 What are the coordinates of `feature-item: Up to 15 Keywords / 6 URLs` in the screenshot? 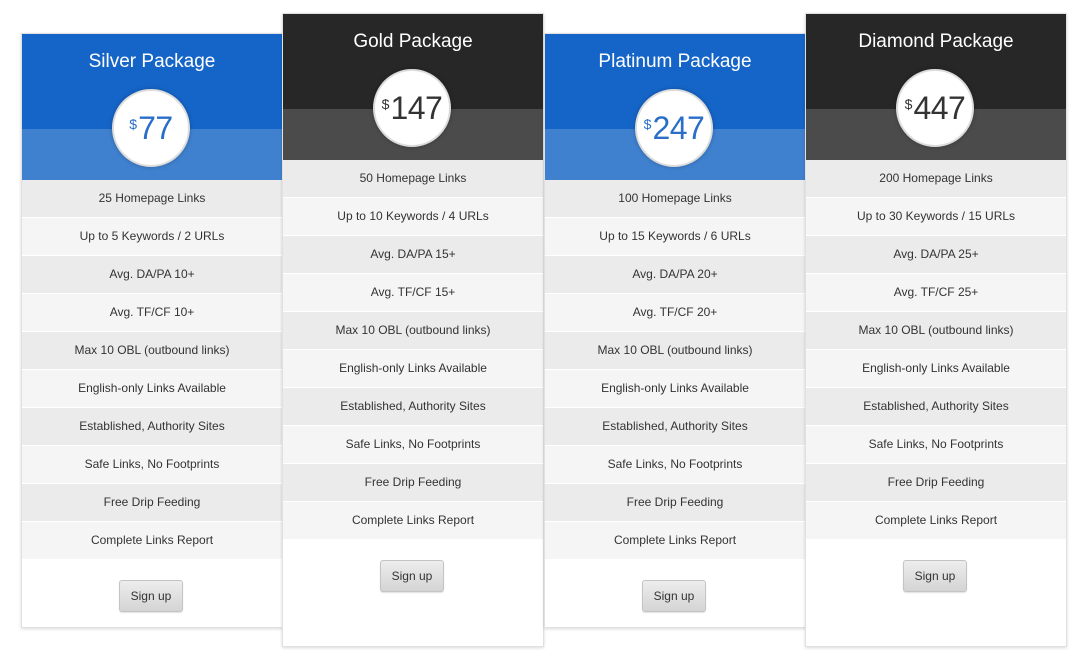 It's located at (675, 237).